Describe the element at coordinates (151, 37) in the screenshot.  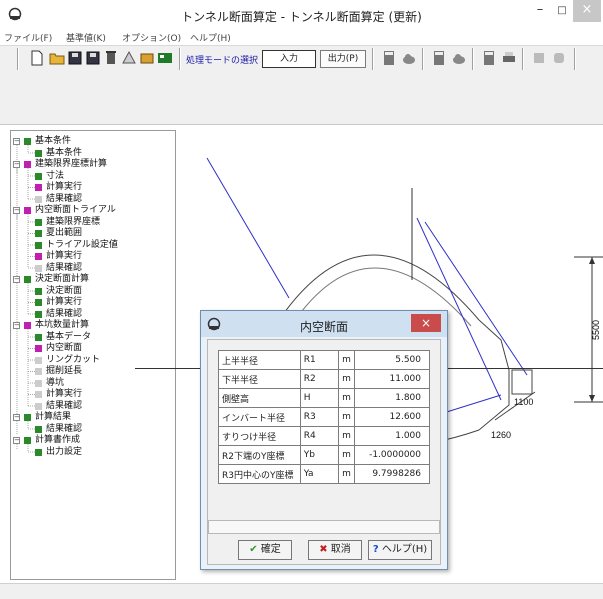
I see `menu-options: オプション(O)` at that location.